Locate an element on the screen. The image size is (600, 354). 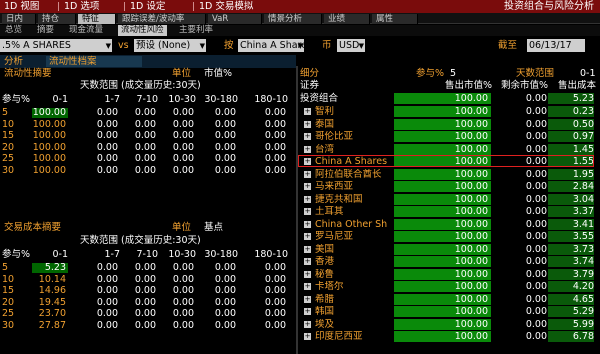
currency-field: USD ▼ is located at coordinates (351, 45).